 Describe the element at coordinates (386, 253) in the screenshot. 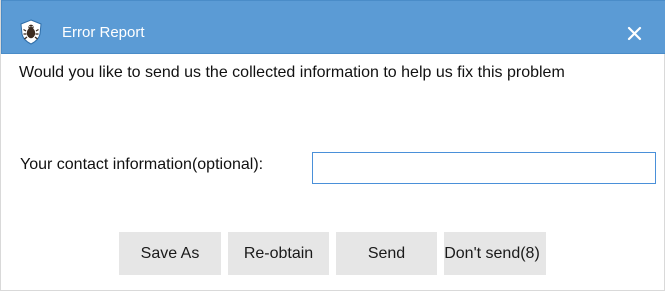

I see `send-button: Send` at that location.